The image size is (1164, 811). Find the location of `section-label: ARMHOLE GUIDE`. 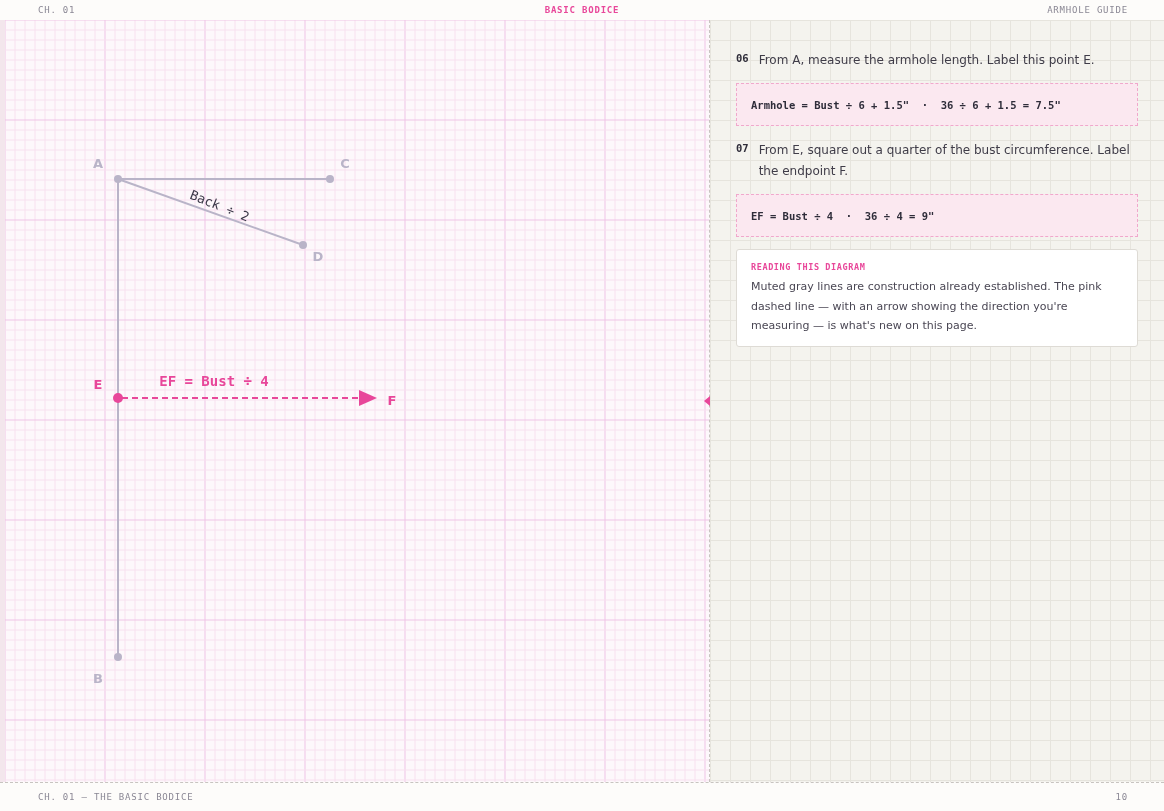

section-label: ARMHOLE GUIDE is located at coordinates (1087, 10).